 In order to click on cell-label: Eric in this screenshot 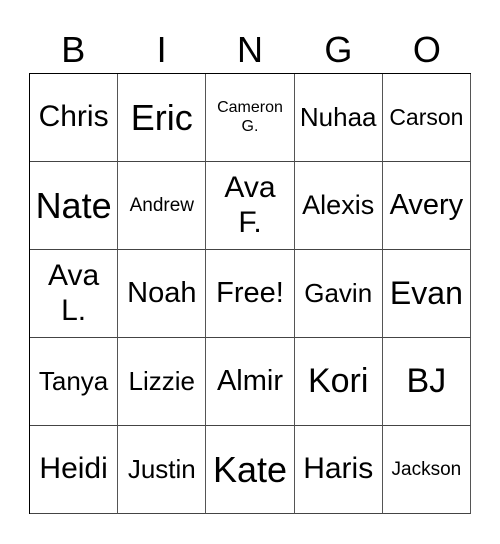, I will do `click(161, 117)`.